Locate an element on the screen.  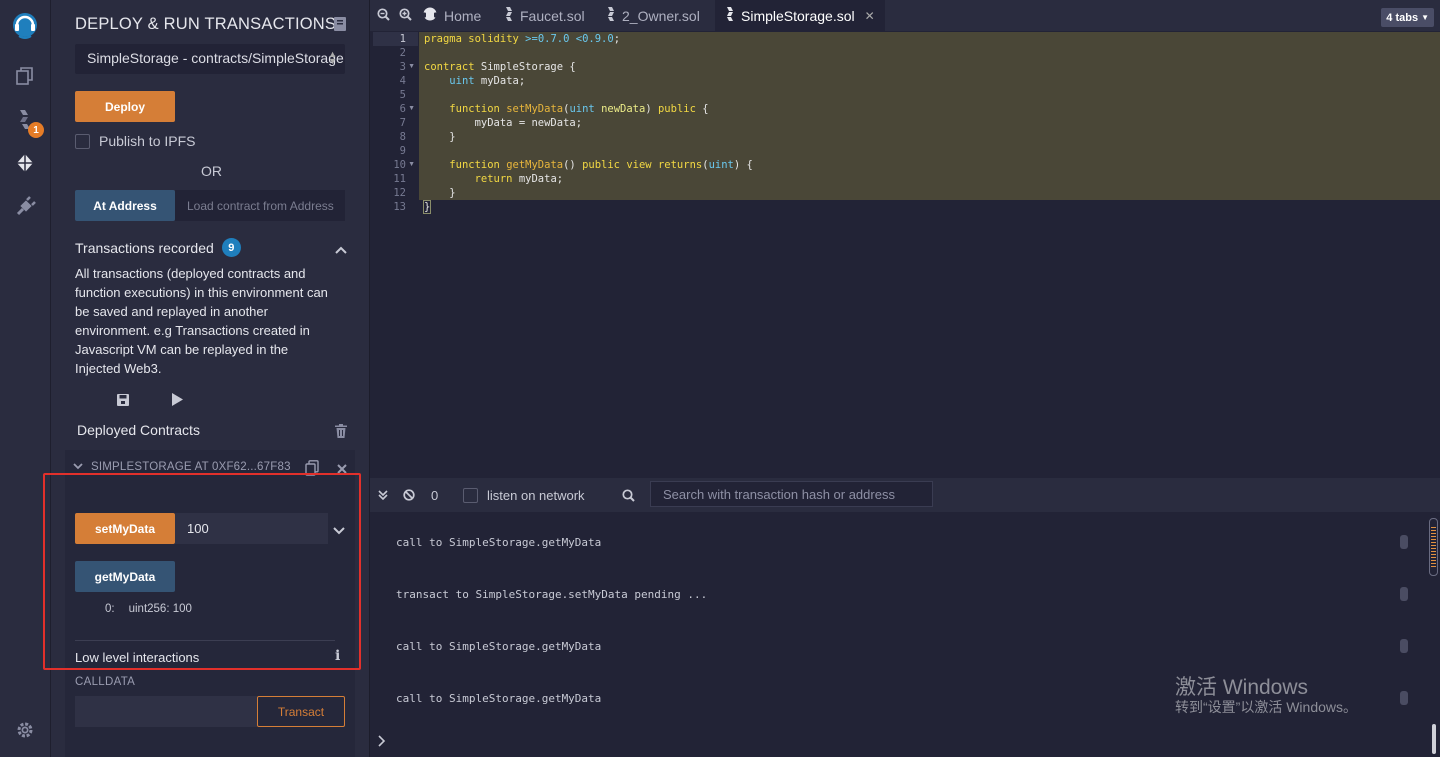
tab-label: Faucet.sol is located at coordinates (552, 15).